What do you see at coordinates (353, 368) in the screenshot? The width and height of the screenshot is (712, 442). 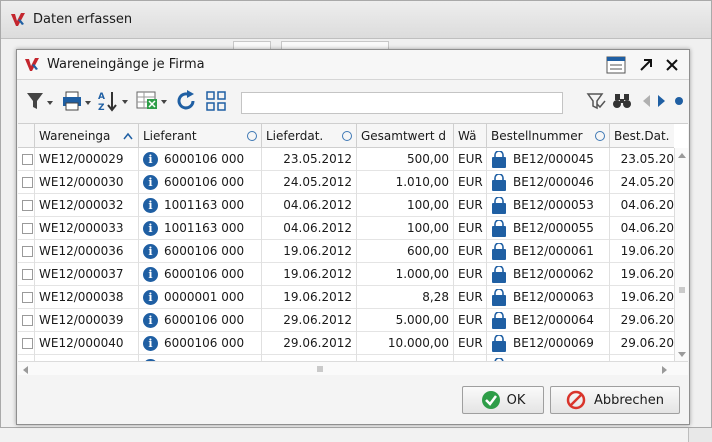 I see `horizontal-scrollbar` at bounding box center [353, 368].